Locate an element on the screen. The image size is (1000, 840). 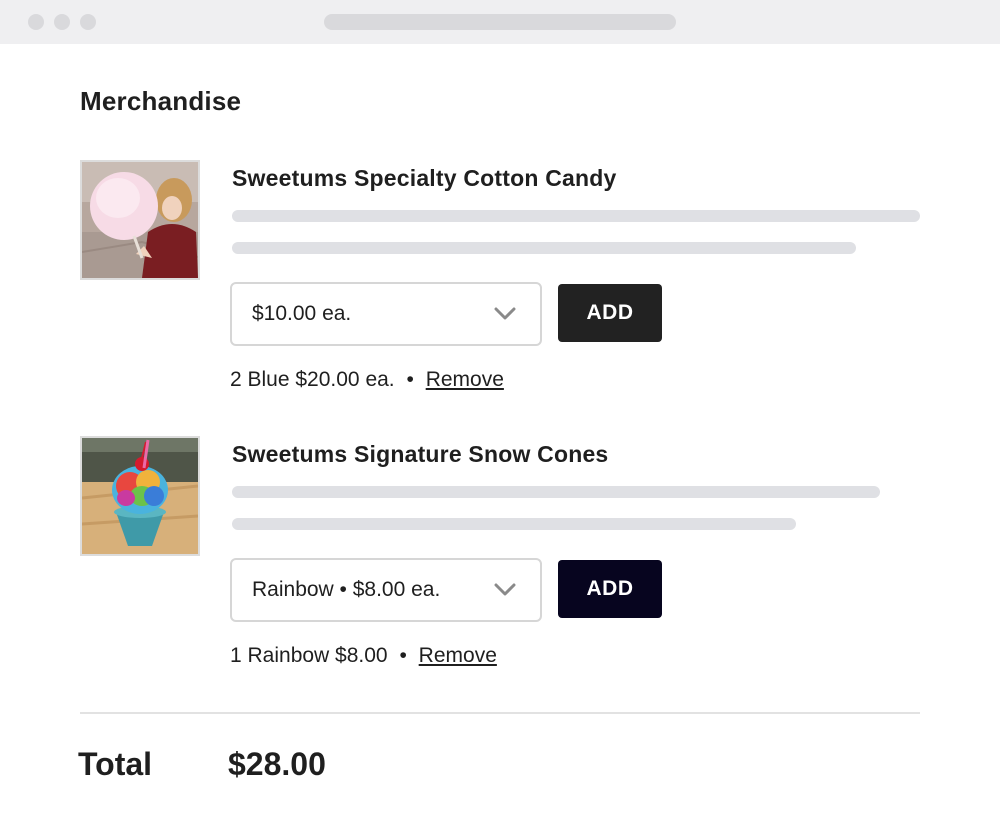
address-bar is located at coordinates (500, 22).